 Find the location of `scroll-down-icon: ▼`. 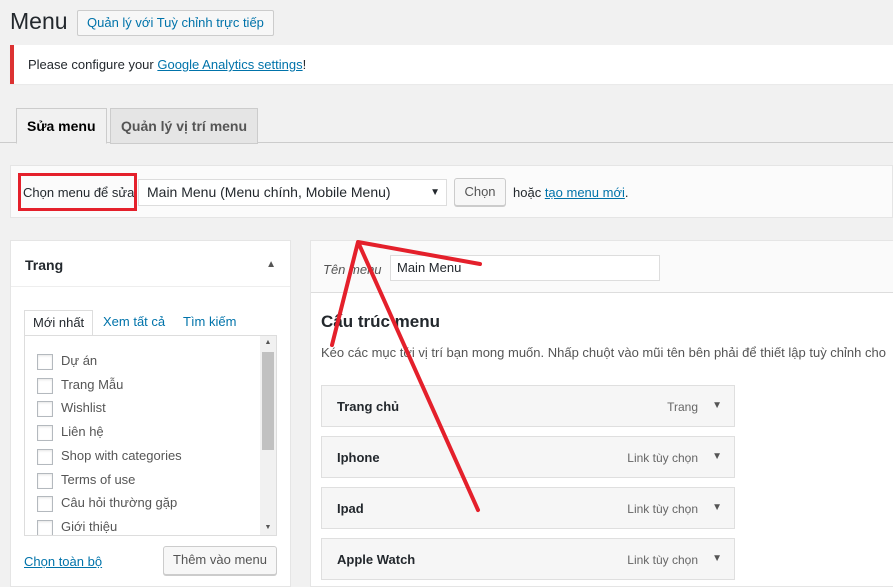

scroll-down-icon: ▼ is located at coordinates (268, 528).